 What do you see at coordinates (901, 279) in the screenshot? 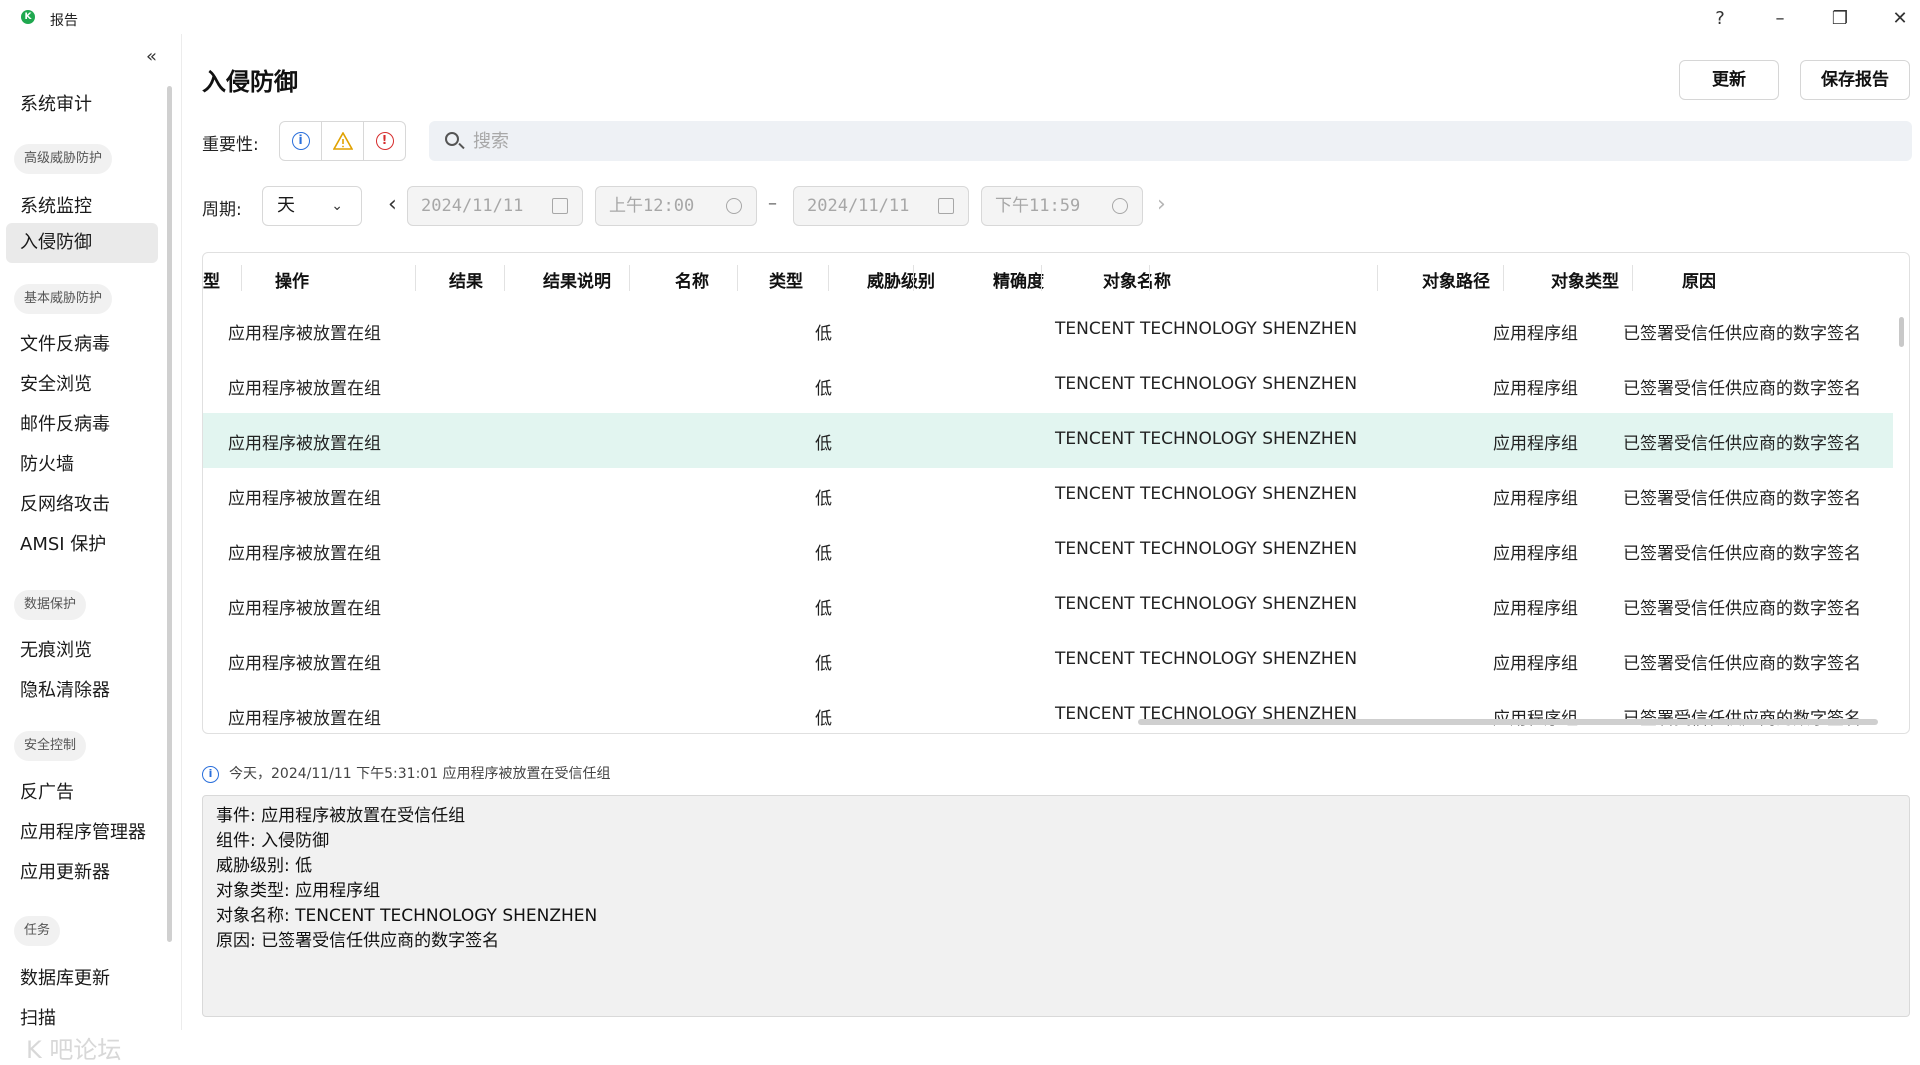
I see `column-header: 威胁级别` at bounding box center [901, 279].